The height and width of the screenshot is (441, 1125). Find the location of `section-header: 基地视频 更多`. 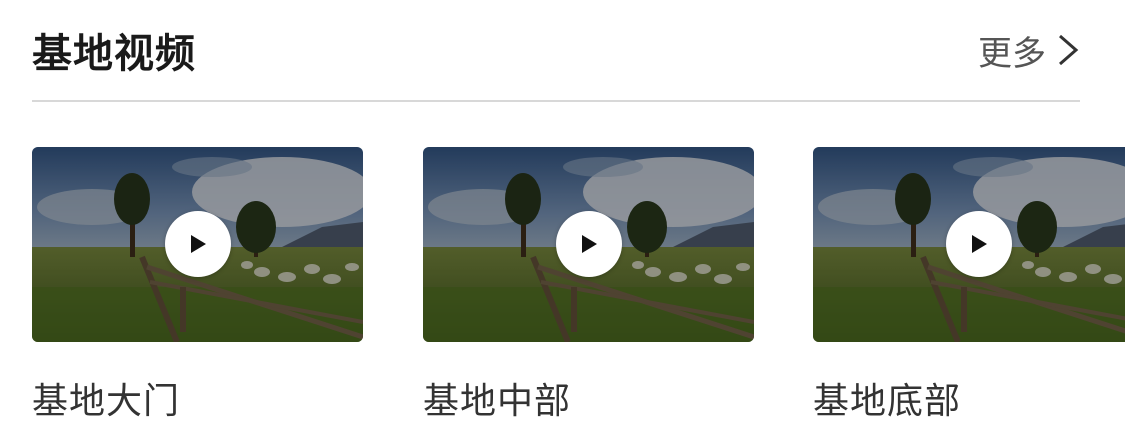

section-header: 基地视频 更多 is located at coordinates (556, 50).